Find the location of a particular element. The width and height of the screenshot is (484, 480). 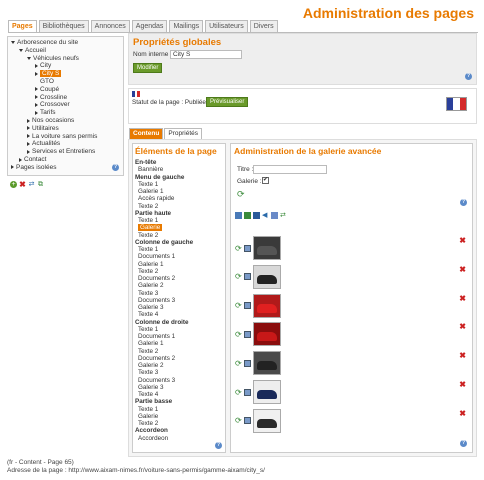

titre-input is located at coordinates (290, 169).